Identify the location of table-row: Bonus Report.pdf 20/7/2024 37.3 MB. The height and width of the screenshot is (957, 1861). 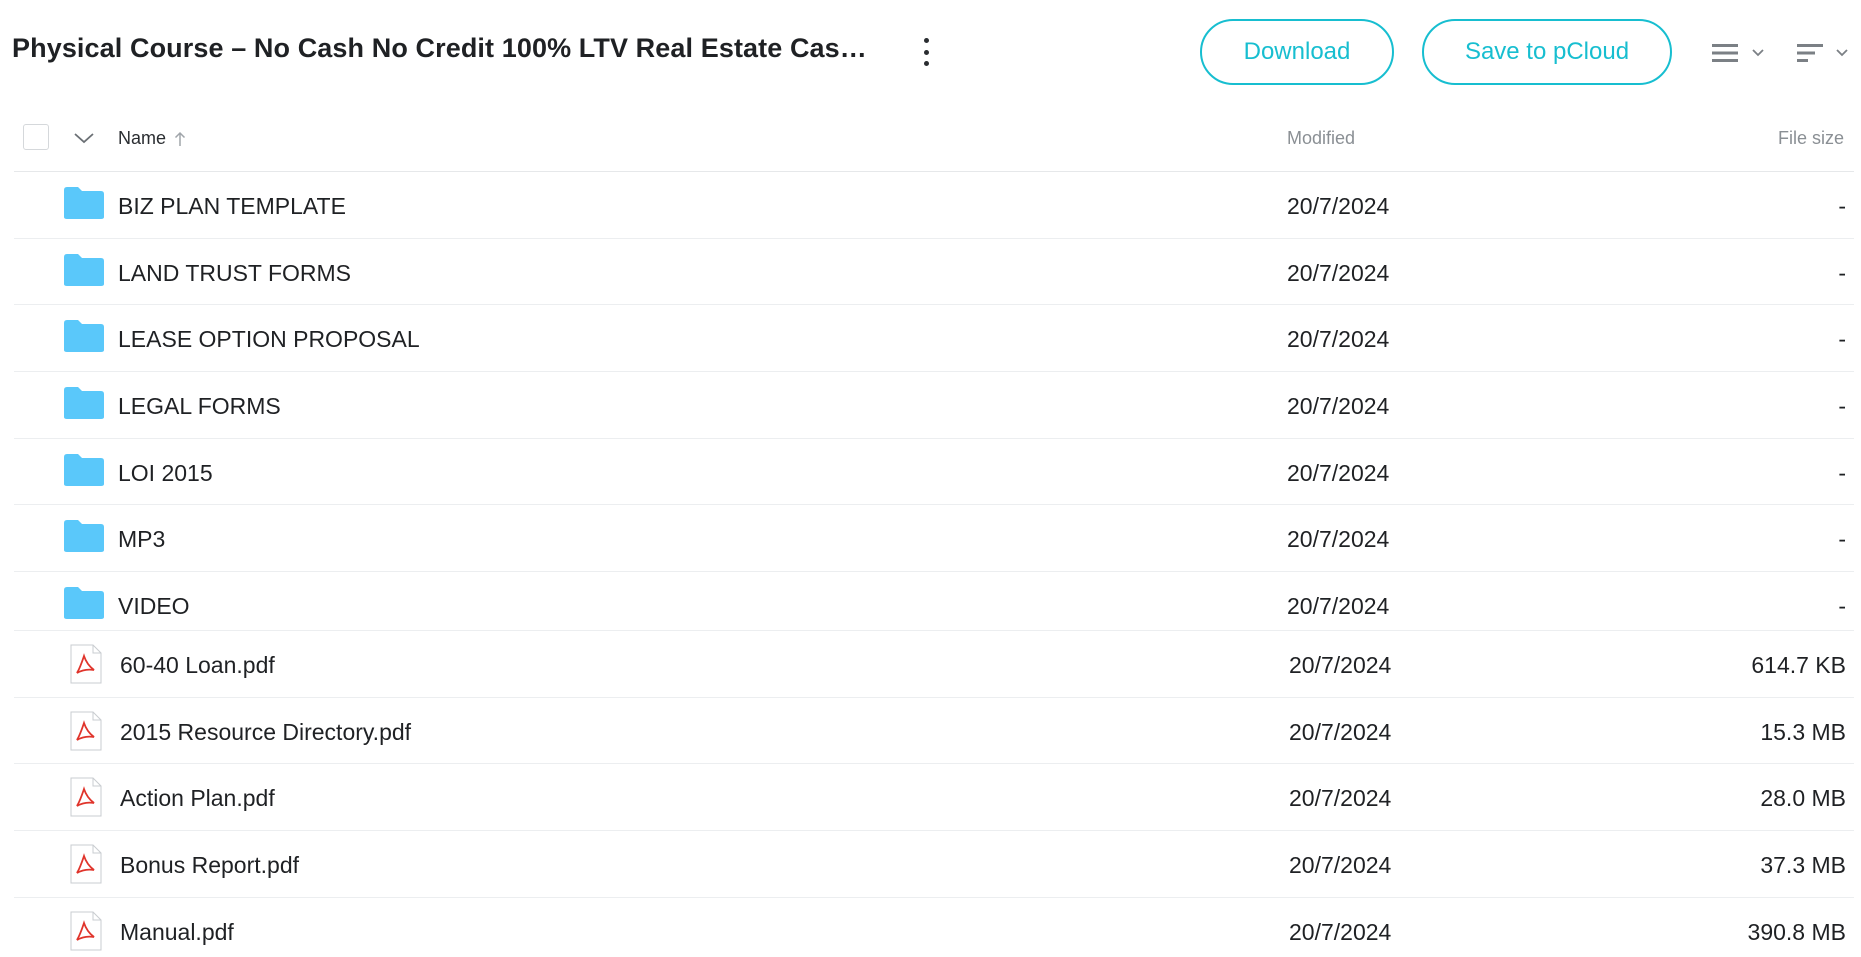
(934, 864).